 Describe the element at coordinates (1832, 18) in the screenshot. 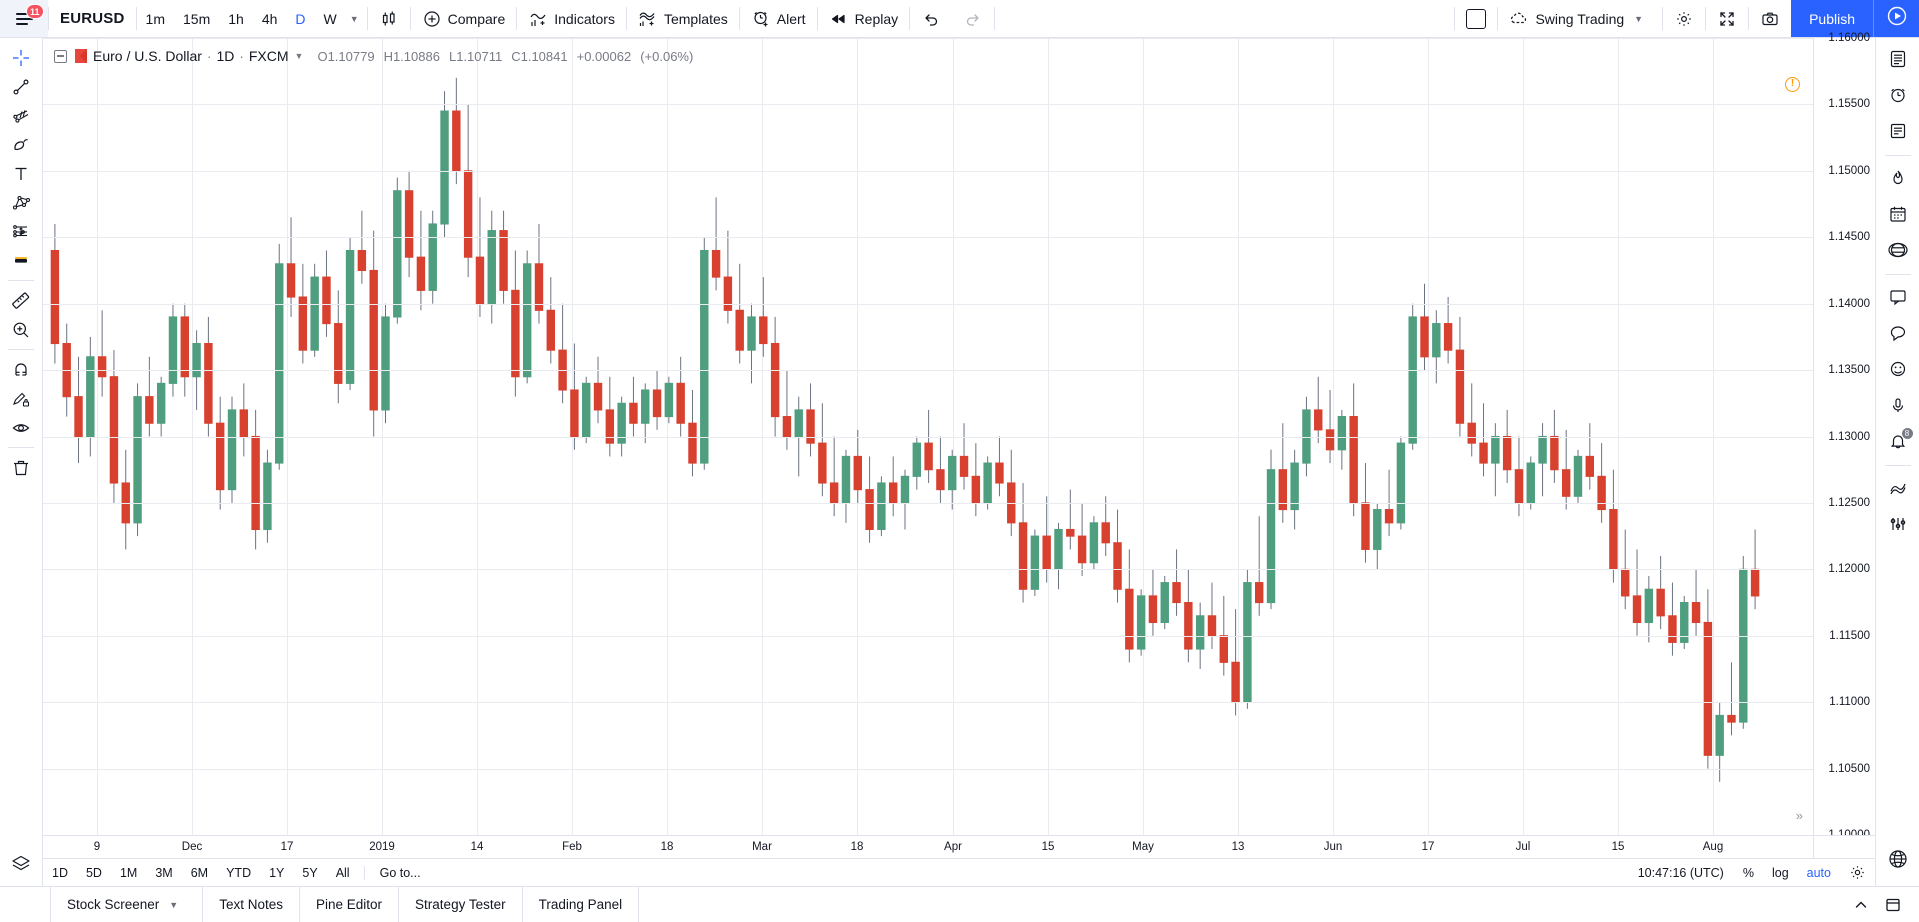

I see `publish-label: Publish` at that location.